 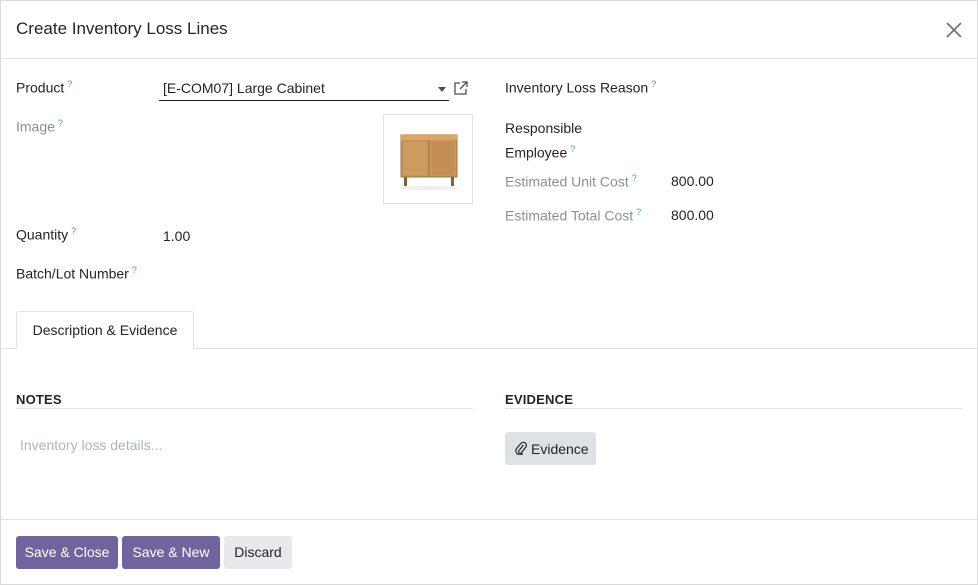 What do you see at coordinates (171, 552) in the screenshot?
I see `save-new-button: Save & New` at bounding box center [171, 552].